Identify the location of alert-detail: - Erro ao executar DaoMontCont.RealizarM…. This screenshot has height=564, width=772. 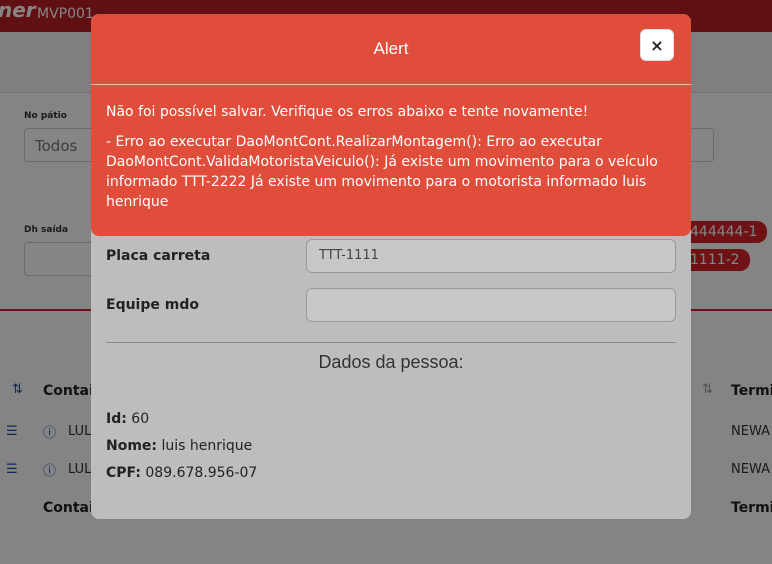
(382, 172).